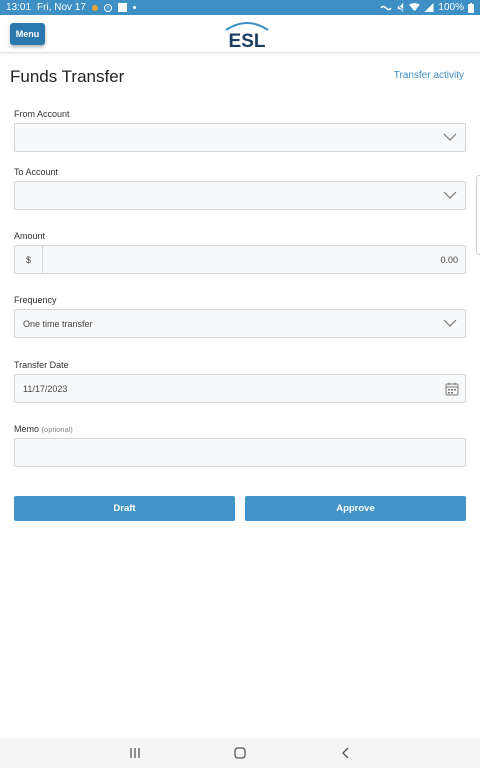 The height and width of the screenshot is (768, 480). Describe the element at coordinates (35, 300) in the screenshot. I see `frequency-label: Frequency` at that location.